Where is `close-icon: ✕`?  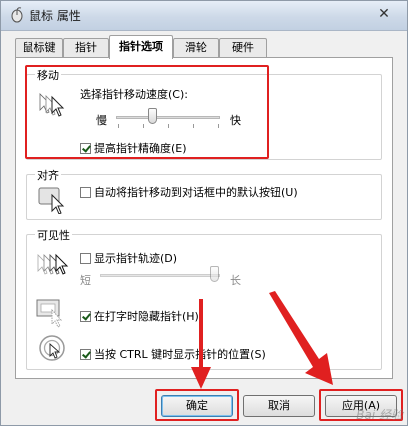
close-icon: ✕ is located at coordinates (384, 14).